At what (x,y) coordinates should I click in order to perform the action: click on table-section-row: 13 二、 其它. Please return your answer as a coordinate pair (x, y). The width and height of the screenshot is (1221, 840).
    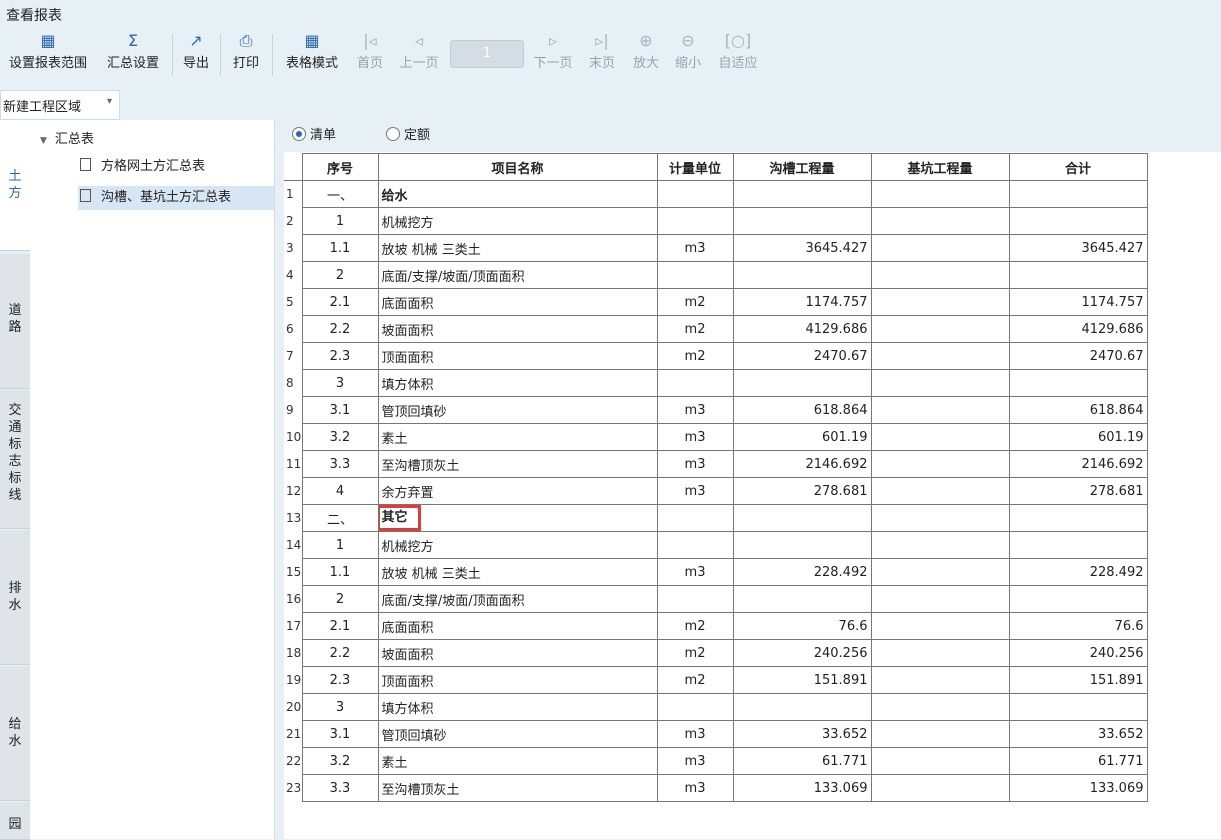
    Looking at the image, I should click on (716, 518).